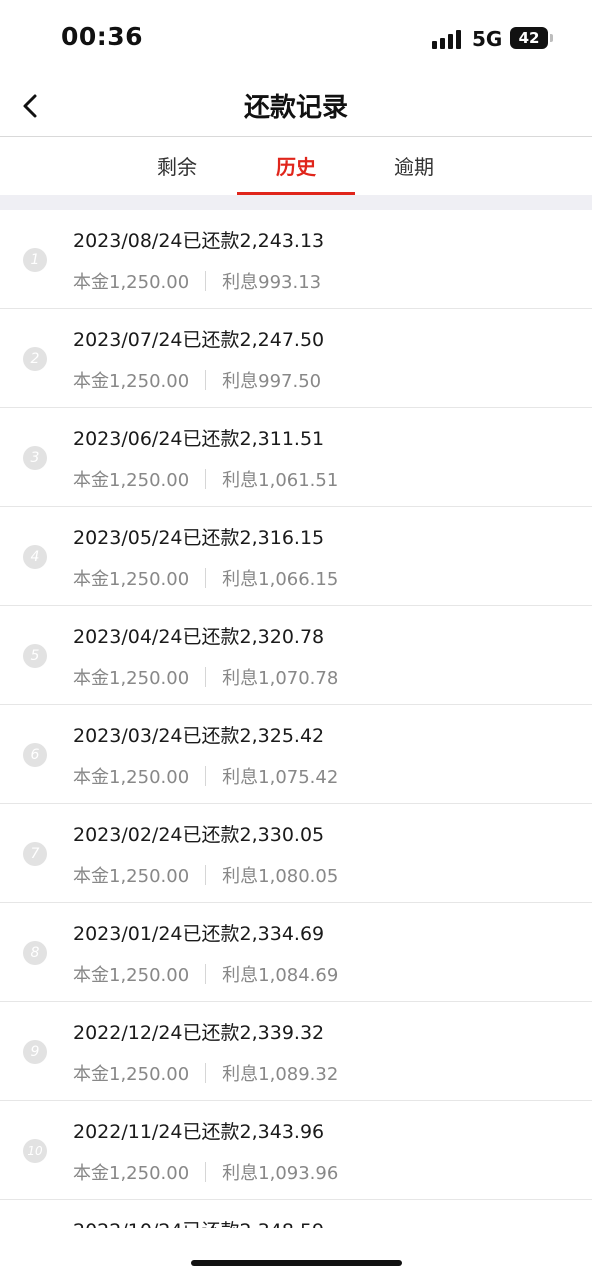 Image resolution: width=592 pixels, height=1280 pixels. What do you see at coordinates (35, 854) in the screenshot?
I see `index-badge: 7` at bounding box center [35, 854].